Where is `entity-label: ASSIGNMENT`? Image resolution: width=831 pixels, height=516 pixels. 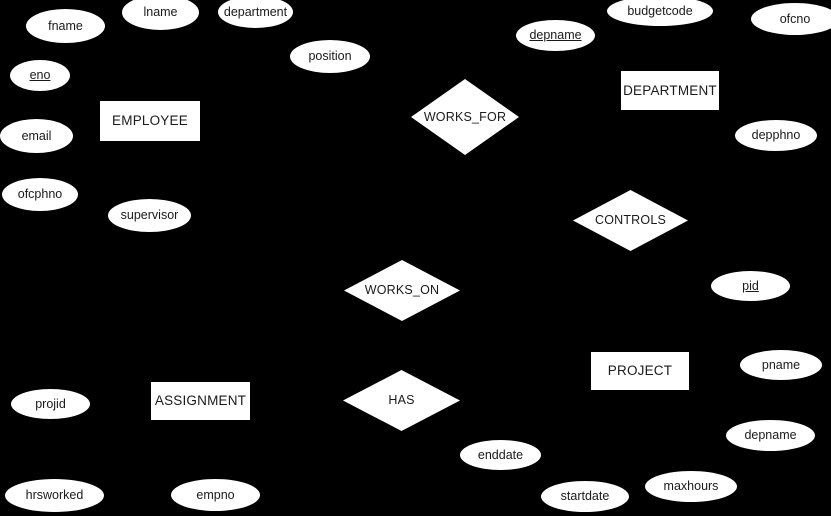
entity-label: ASSIGNMENT is located at coordinates (200, 401).